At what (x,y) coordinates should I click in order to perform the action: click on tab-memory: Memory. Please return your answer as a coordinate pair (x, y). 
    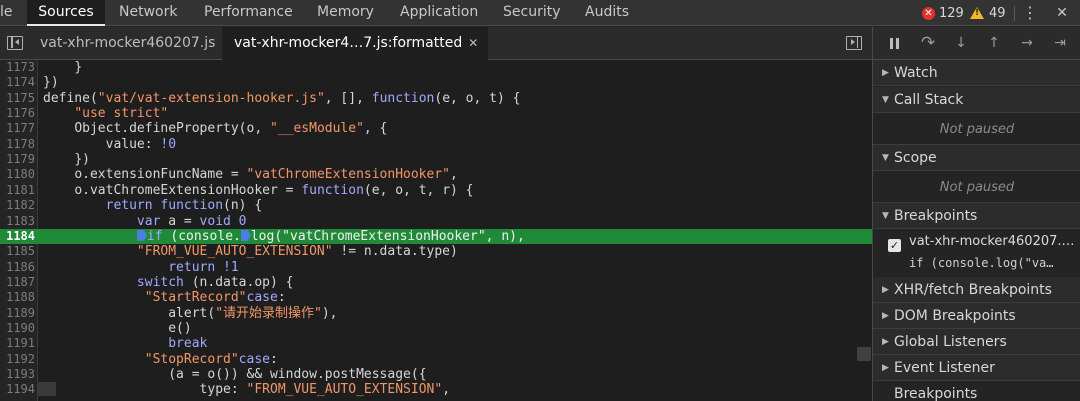
    Looking at the image, I should click on (345, 13).